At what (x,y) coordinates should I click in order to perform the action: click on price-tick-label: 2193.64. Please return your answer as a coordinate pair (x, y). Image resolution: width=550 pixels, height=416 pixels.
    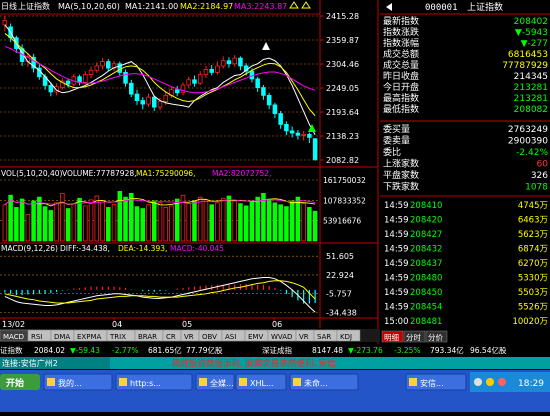
    Looking at the image, I should click on (342, 112).